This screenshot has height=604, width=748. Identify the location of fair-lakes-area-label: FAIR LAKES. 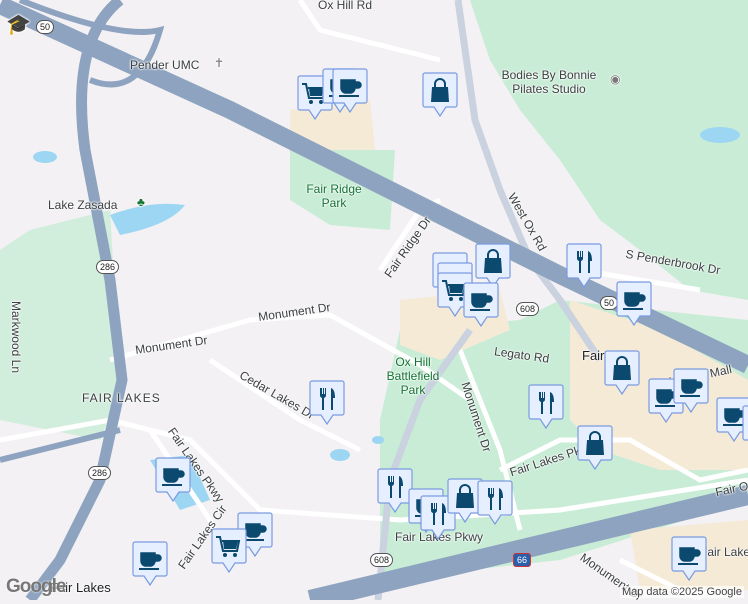
(121, 398).